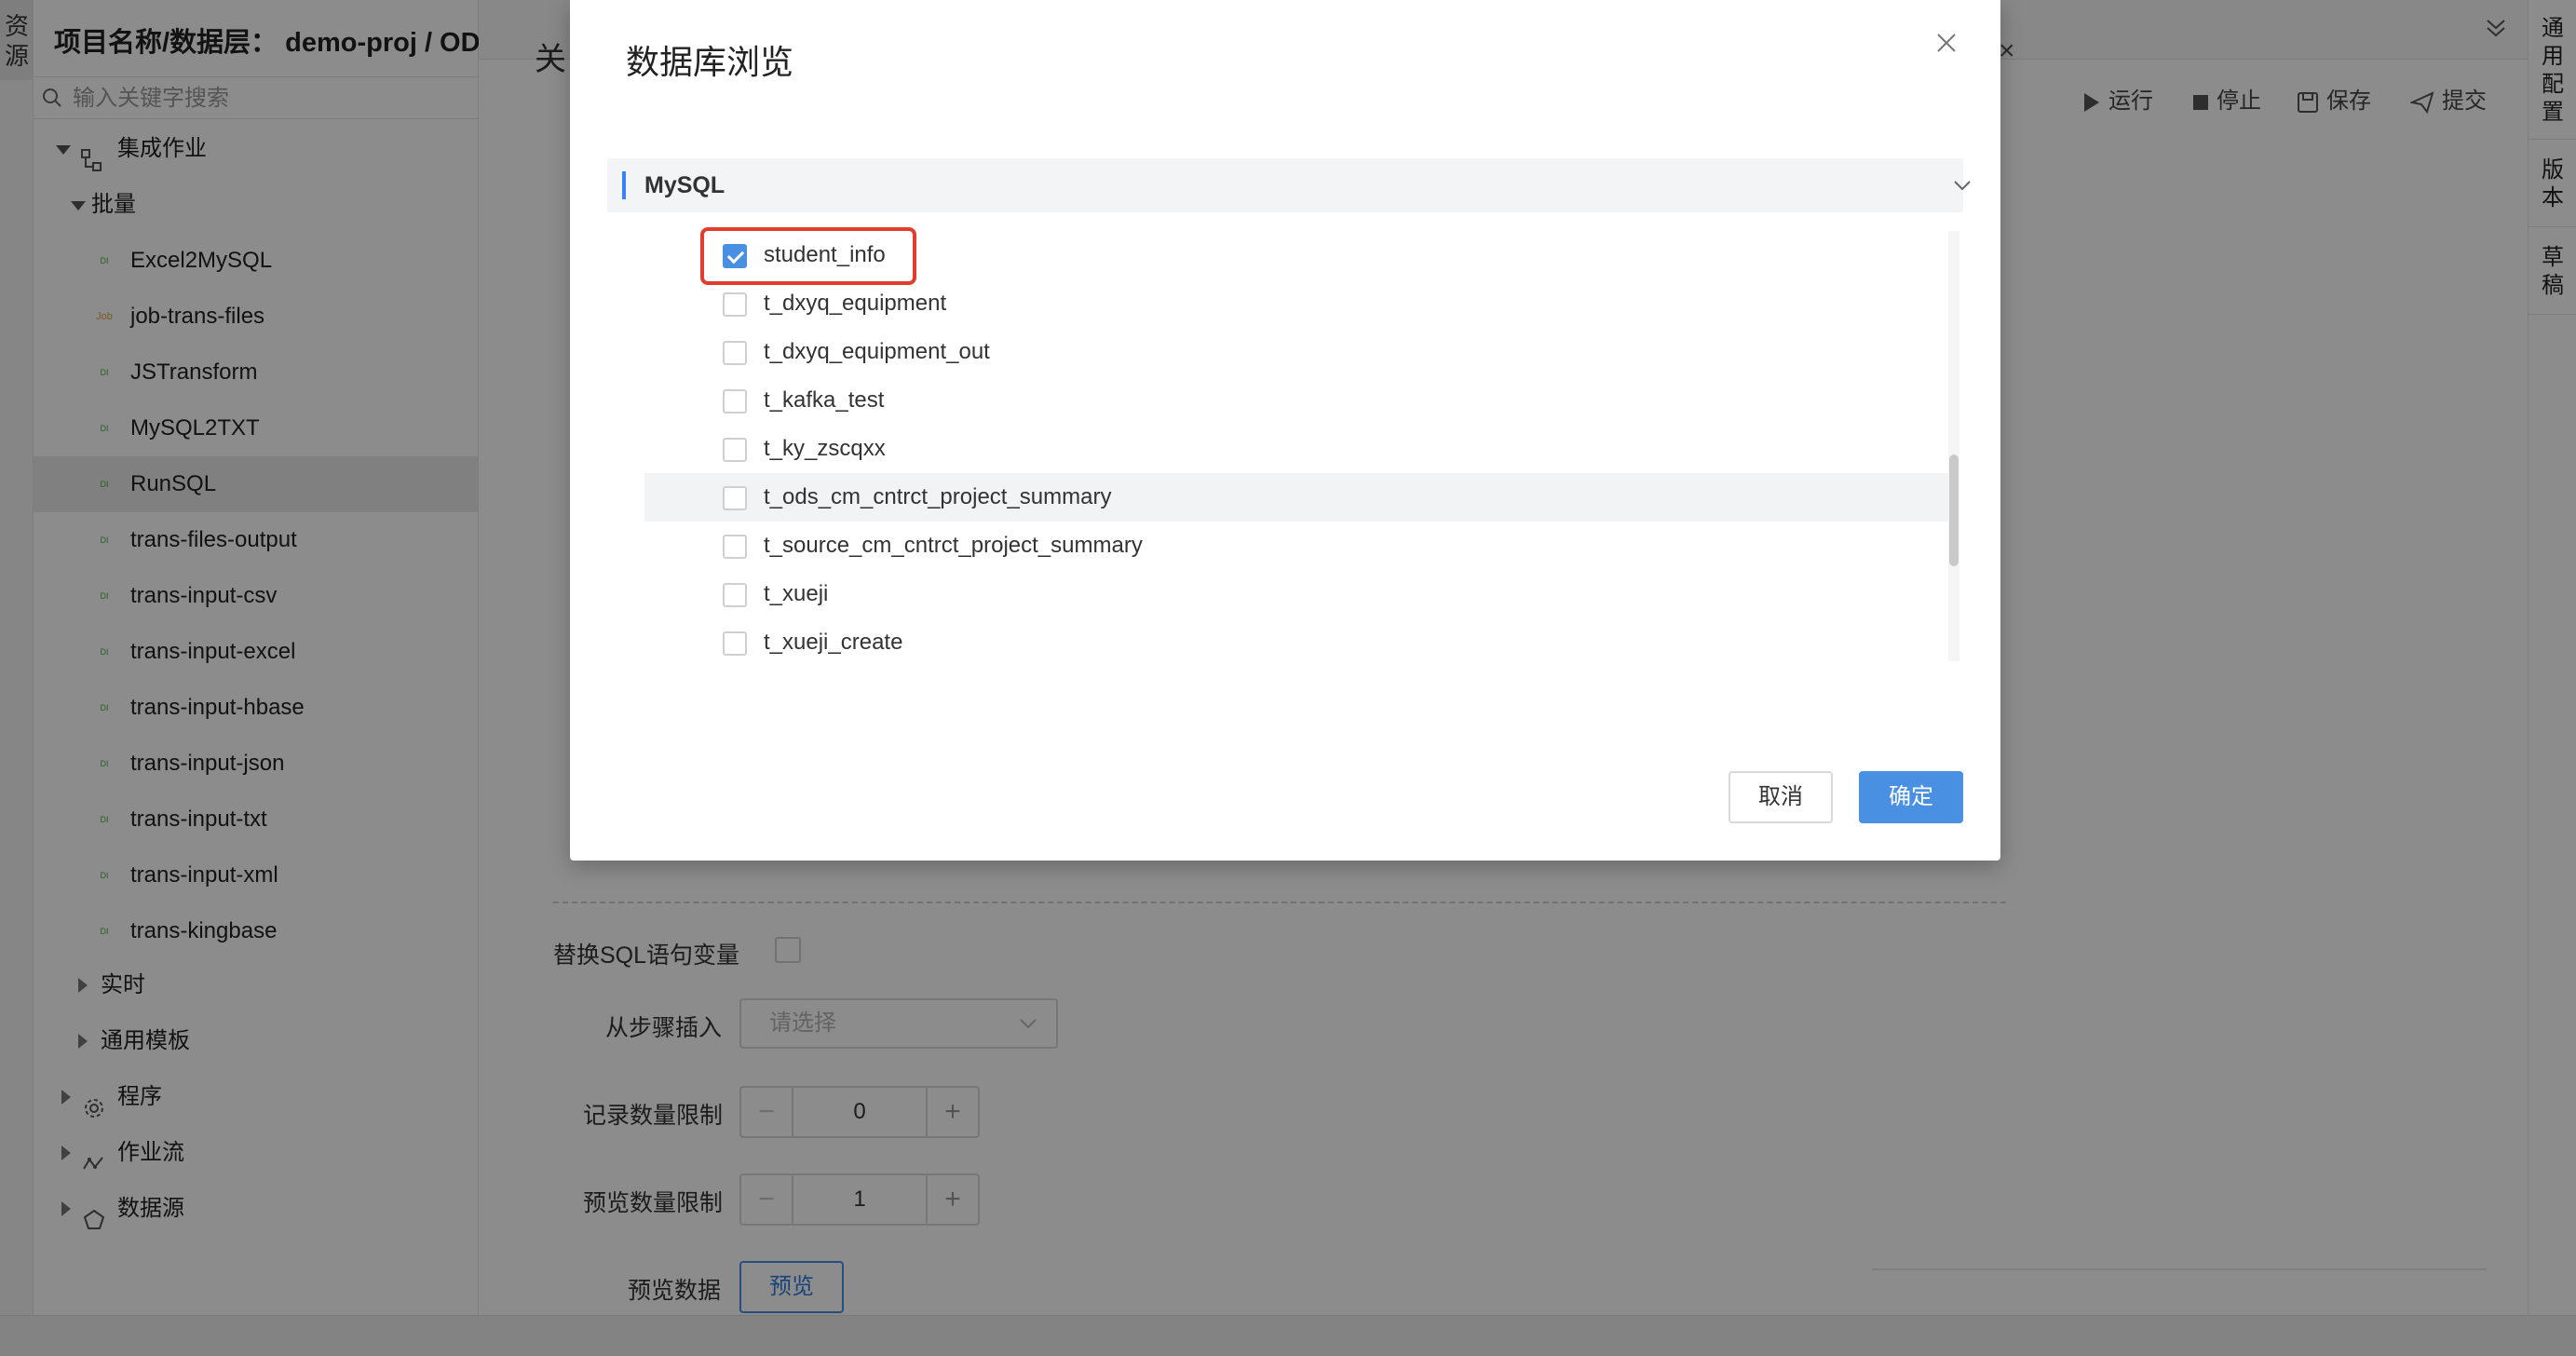 The image size is (2576, 1356). What do you see at coordinates (684, 185) in the screenshot?
I see `section-title: MySQL` at bounding box center [684, 185].